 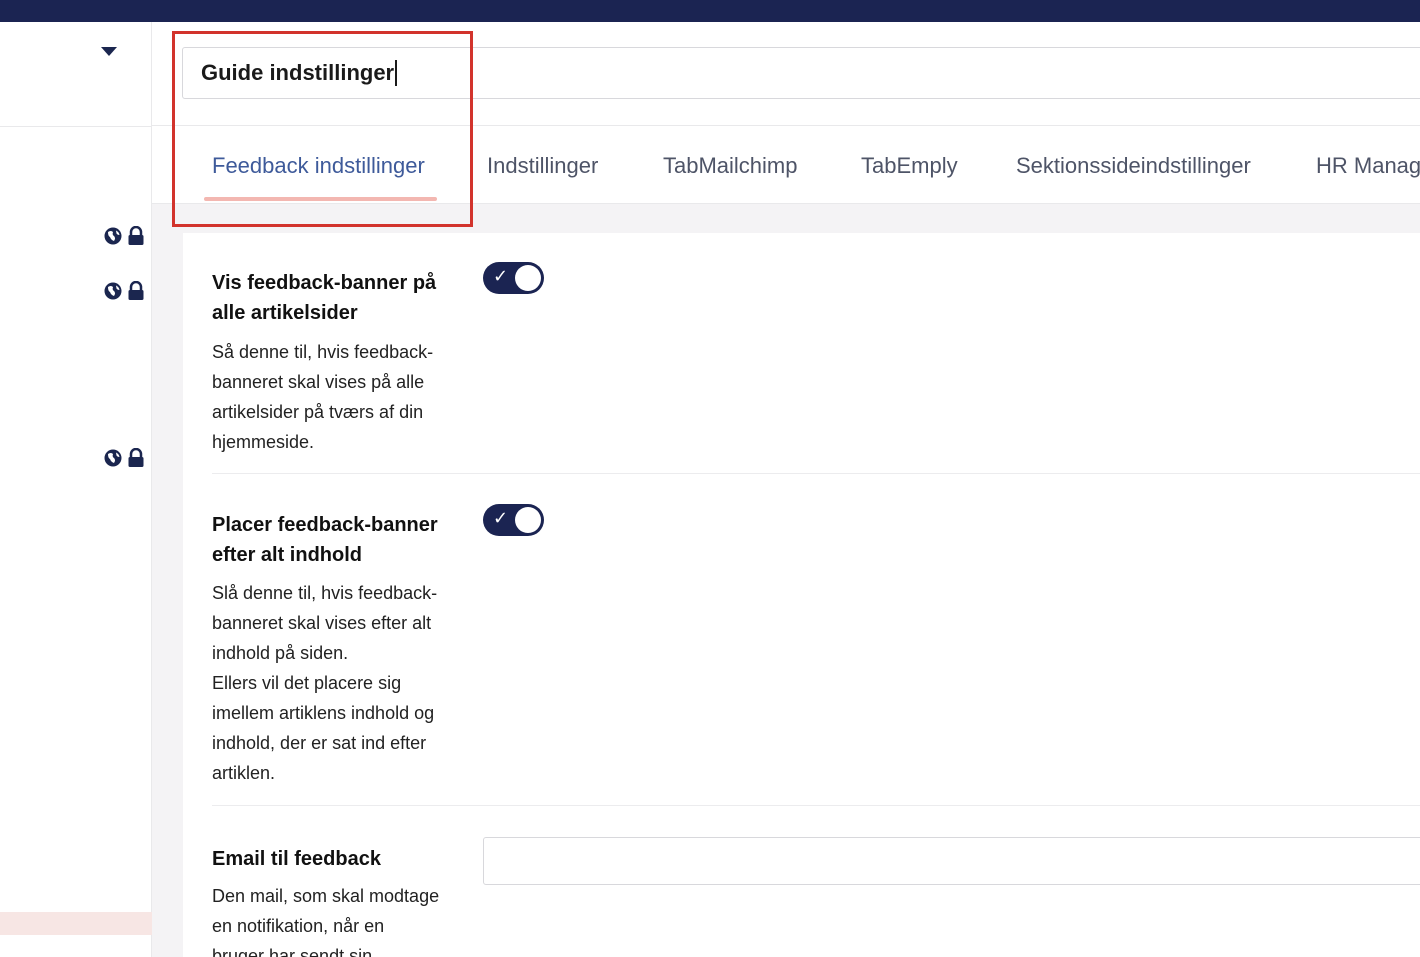 I want to click on property-label: Email til feedback, so click(x=334, y=859).